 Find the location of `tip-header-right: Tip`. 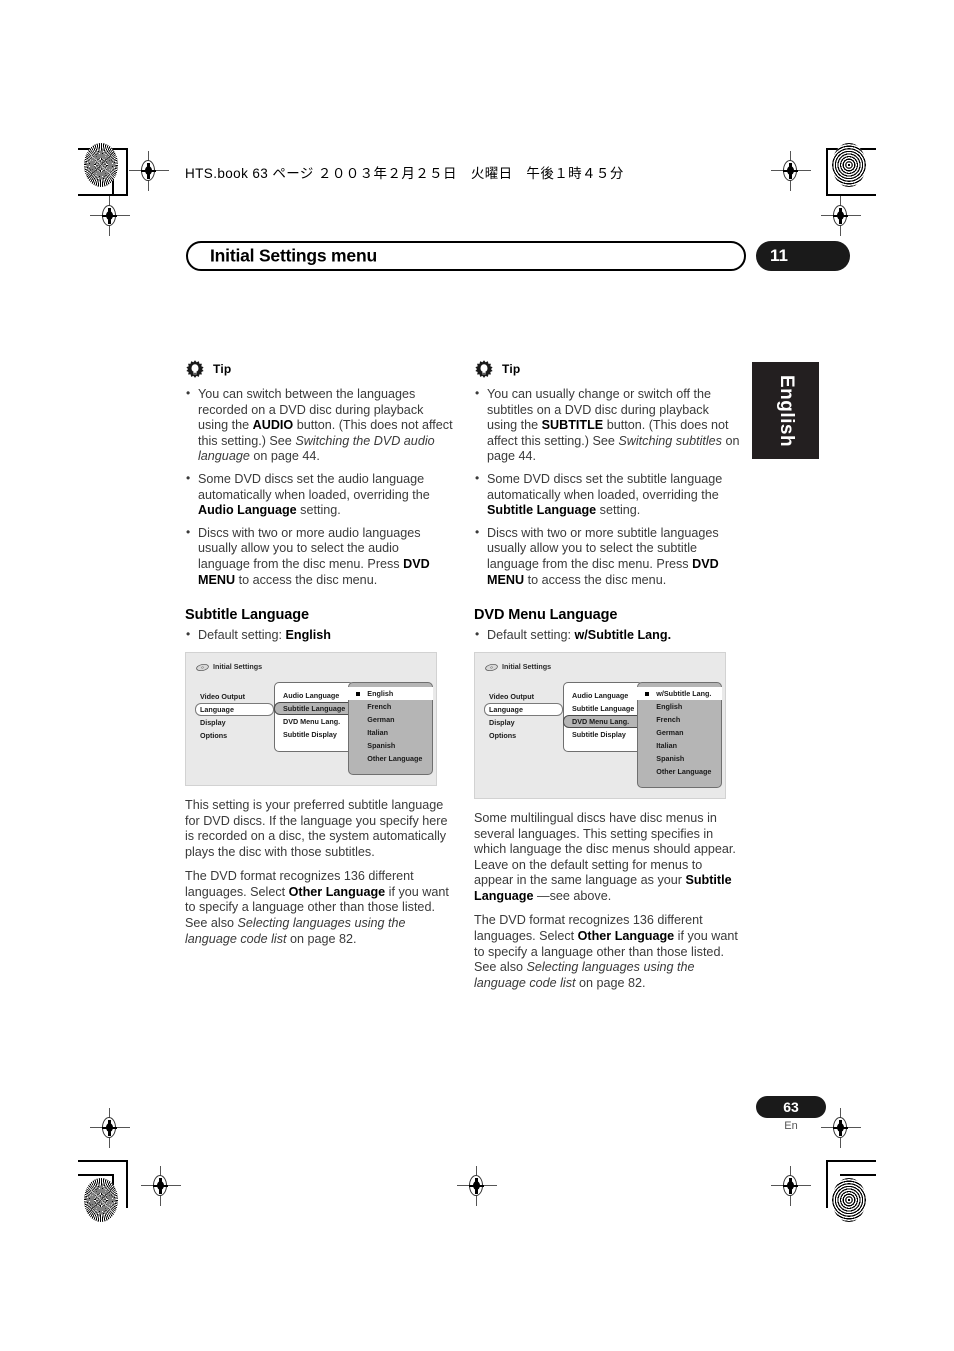

tip-header-right: Tip is located at coordinates (608, 370).